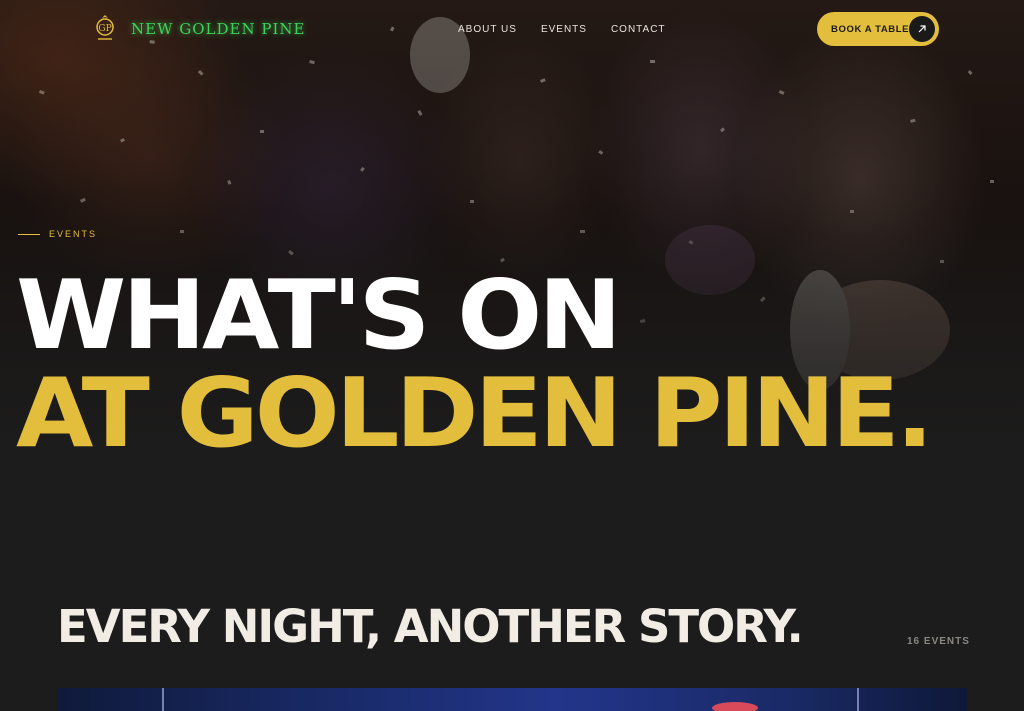 Image resolution: width=1024 pixels, height=711 pixels. I want to click on hero-headline-line1: WHAT'S ON, so click(319, 315).